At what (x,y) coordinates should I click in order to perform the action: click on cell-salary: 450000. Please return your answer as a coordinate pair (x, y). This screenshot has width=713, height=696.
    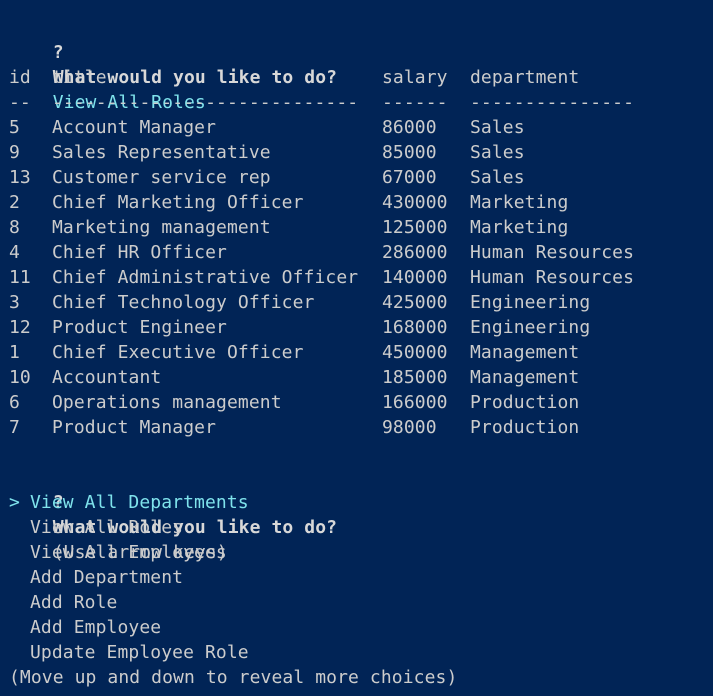
    Looking at the image, I should click on (415, 352).